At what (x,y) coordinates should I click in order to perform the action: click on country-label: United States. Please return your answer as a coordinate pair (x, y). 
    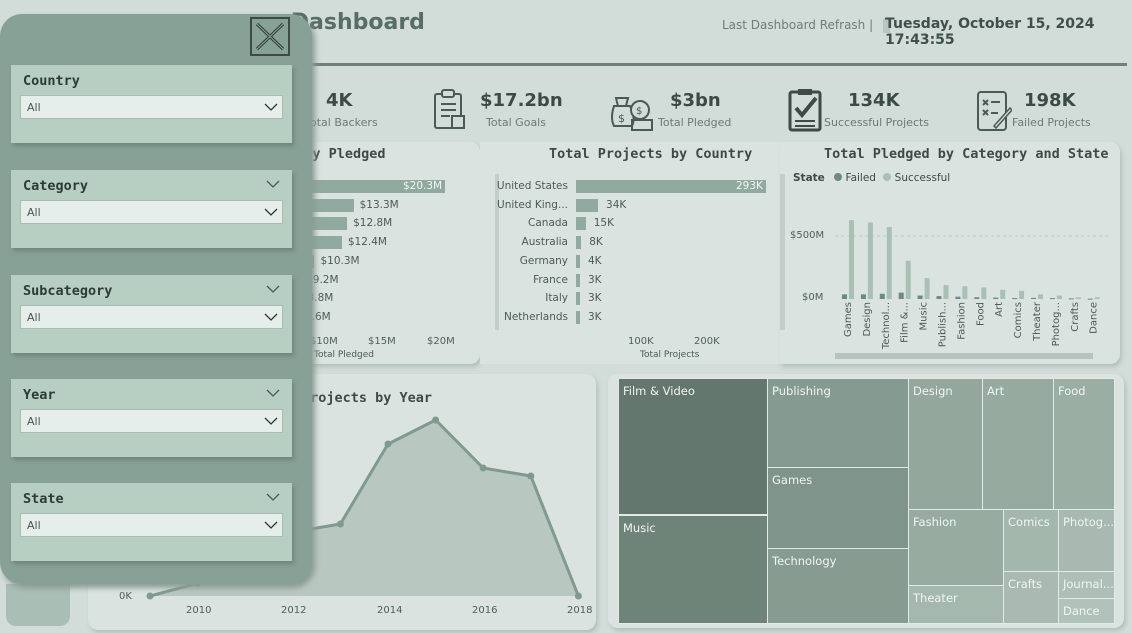
    Looking at the image, I should click on (532, 186).